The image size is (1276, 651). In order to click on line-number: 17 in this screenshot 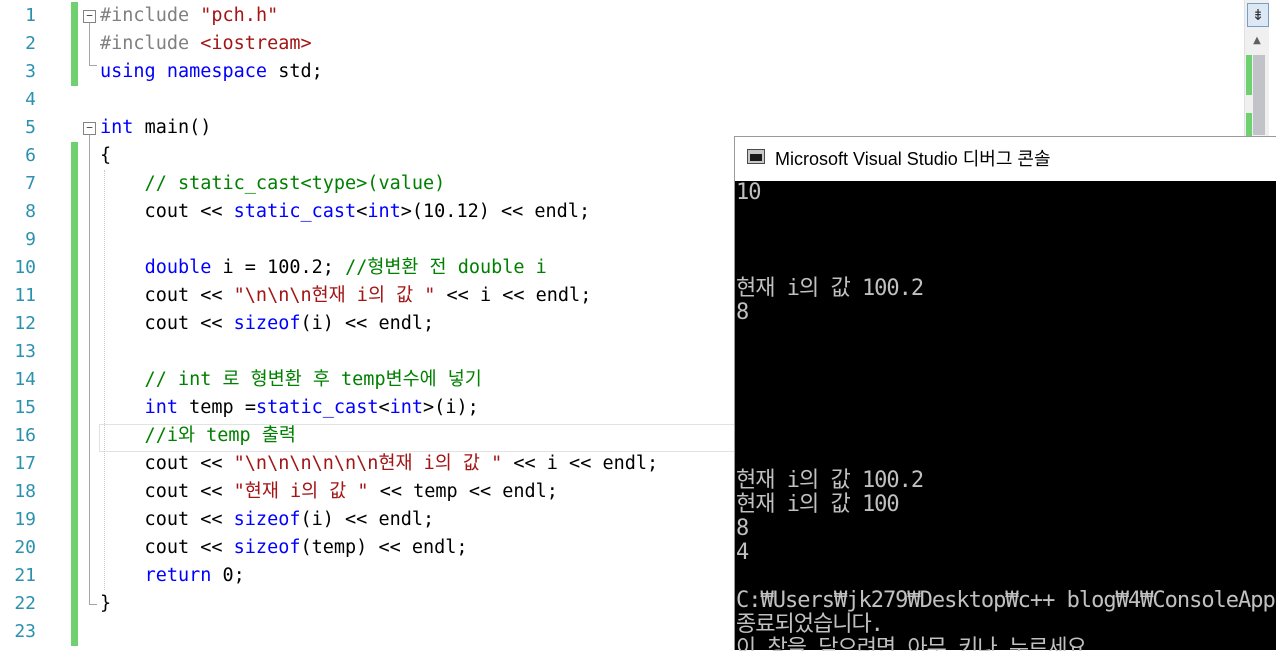, I will do `click(25, 463)`.